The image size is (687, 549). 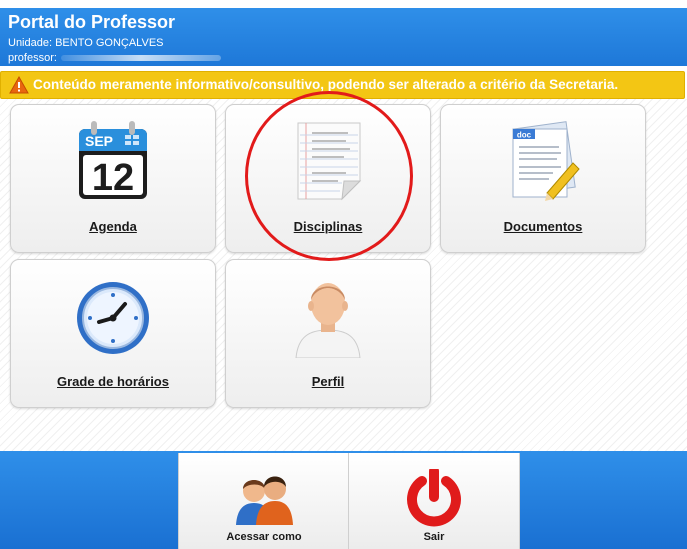 What do you see at coordinates (434, 498) in the screenshot?
I see `power-icon` at bounding box center [434, 498].